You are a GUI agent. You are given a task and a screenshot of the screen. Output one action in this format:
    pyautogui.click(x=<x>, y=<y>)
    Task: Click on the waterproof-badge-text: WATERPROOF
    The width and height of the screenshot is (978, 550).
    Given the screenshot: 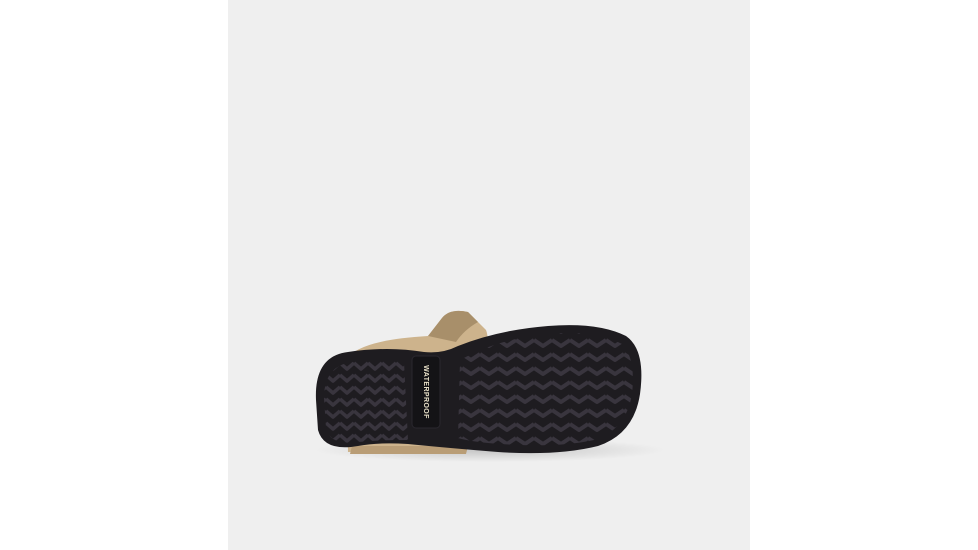 What is the action you would take?
    pyautogui.click(x=425, y=392)
    